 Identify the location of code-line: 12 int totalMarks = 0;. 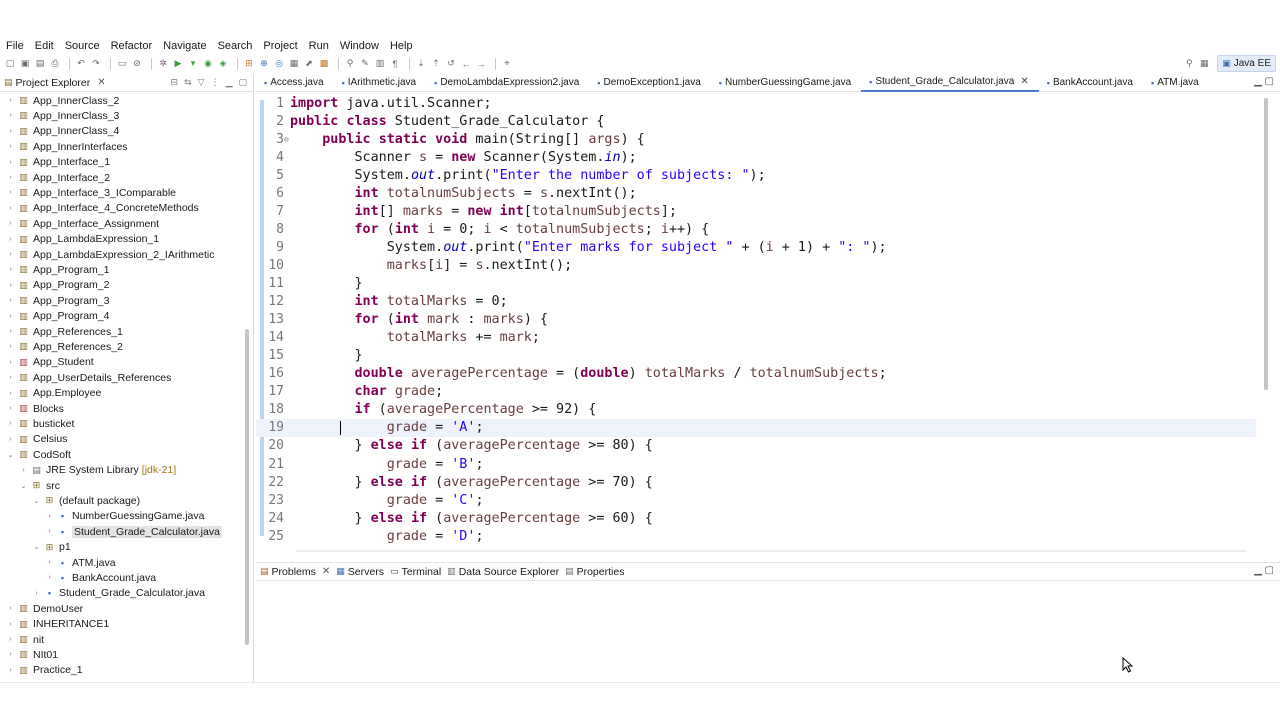
(756, 302).